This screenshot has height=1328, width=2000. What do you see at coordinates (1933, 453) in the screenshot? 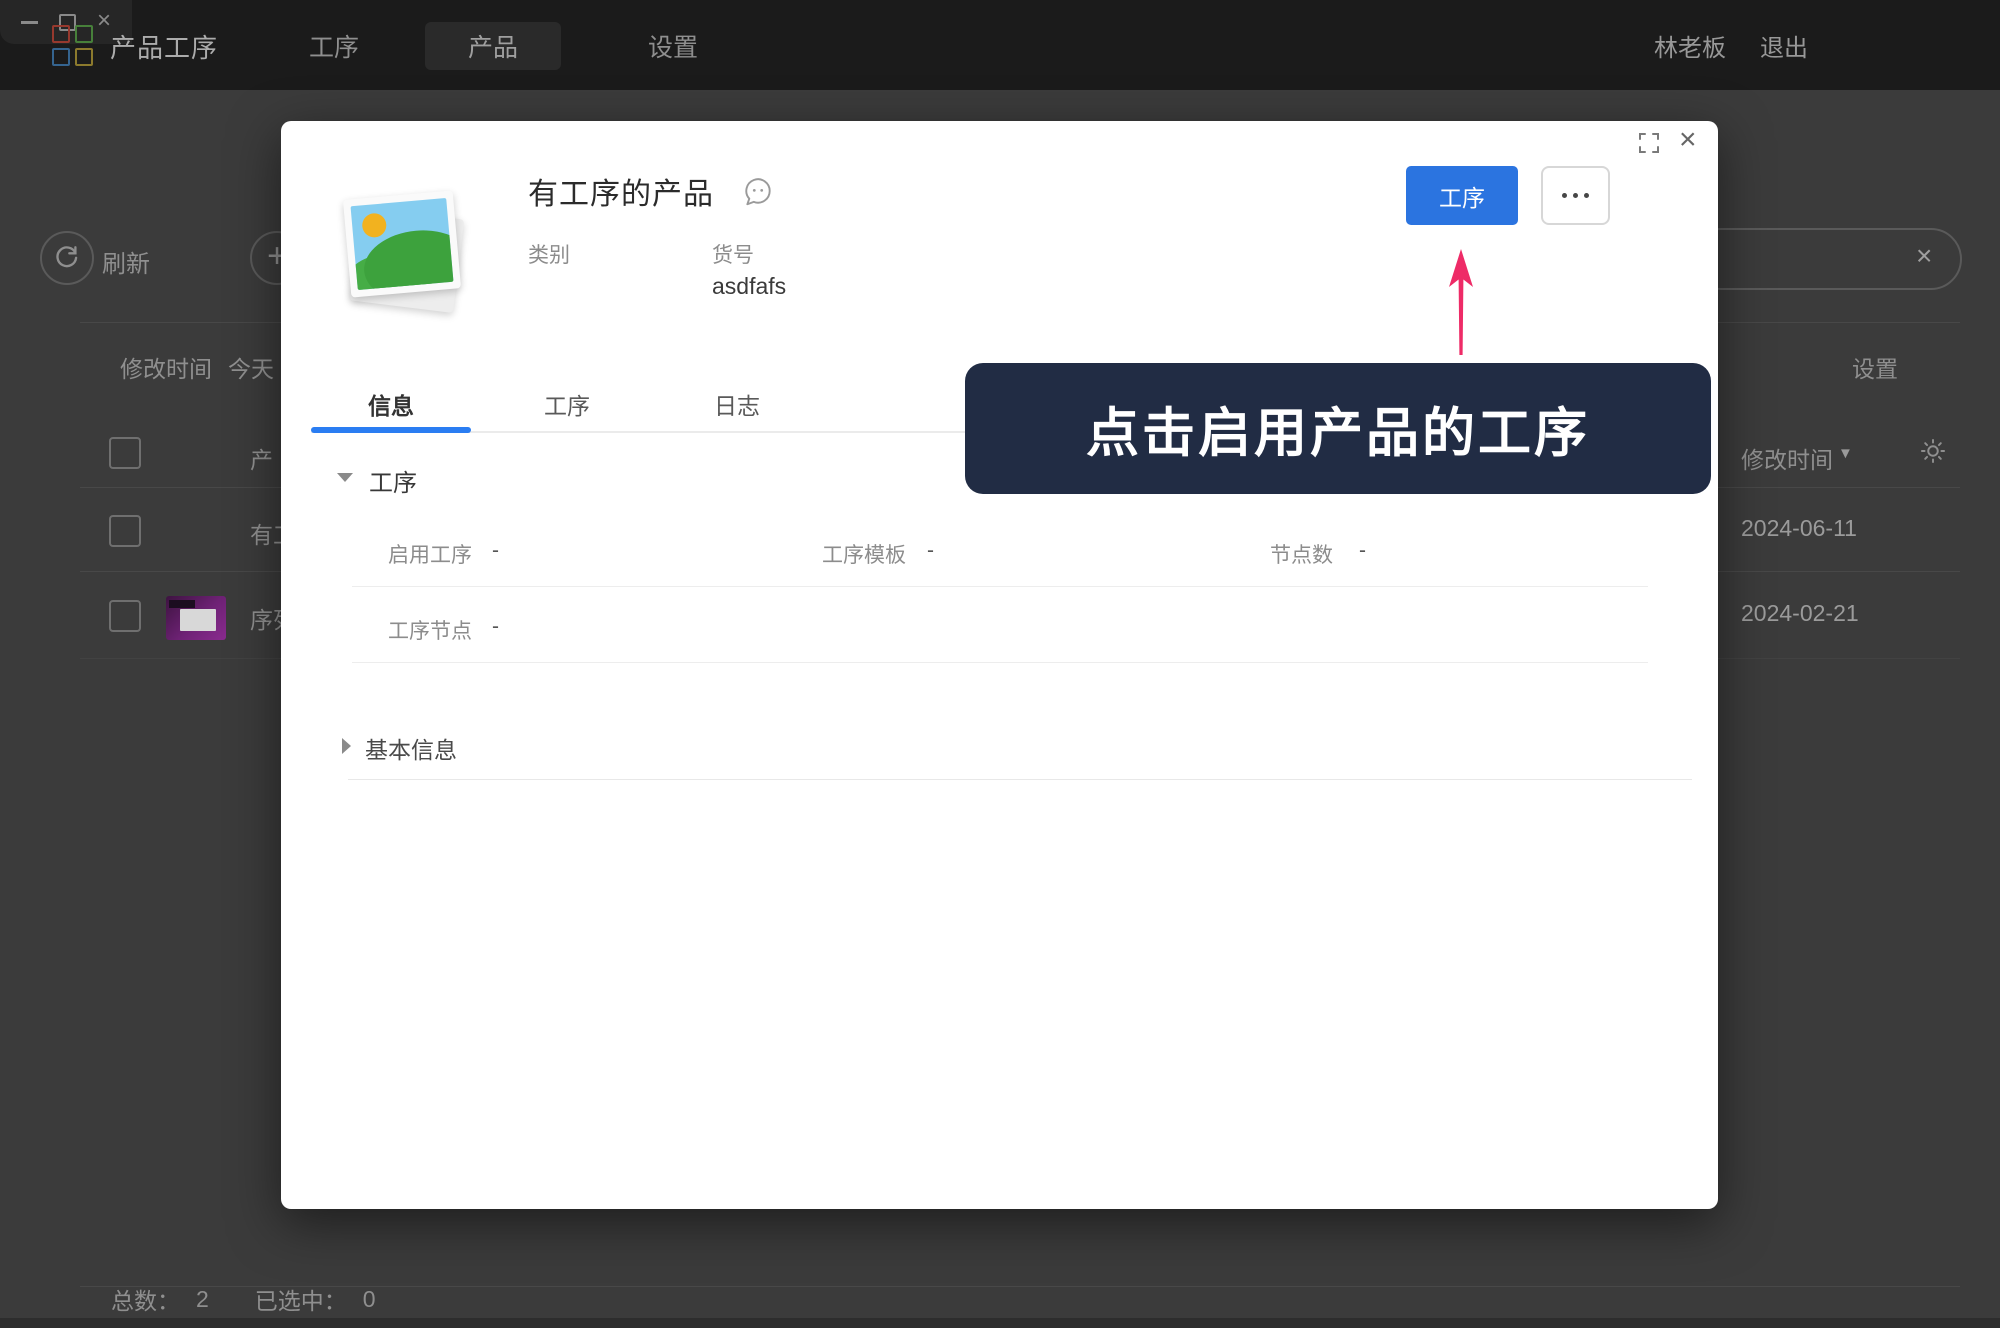
I see `column-gear-icon` at bounding box center [1933, 453].